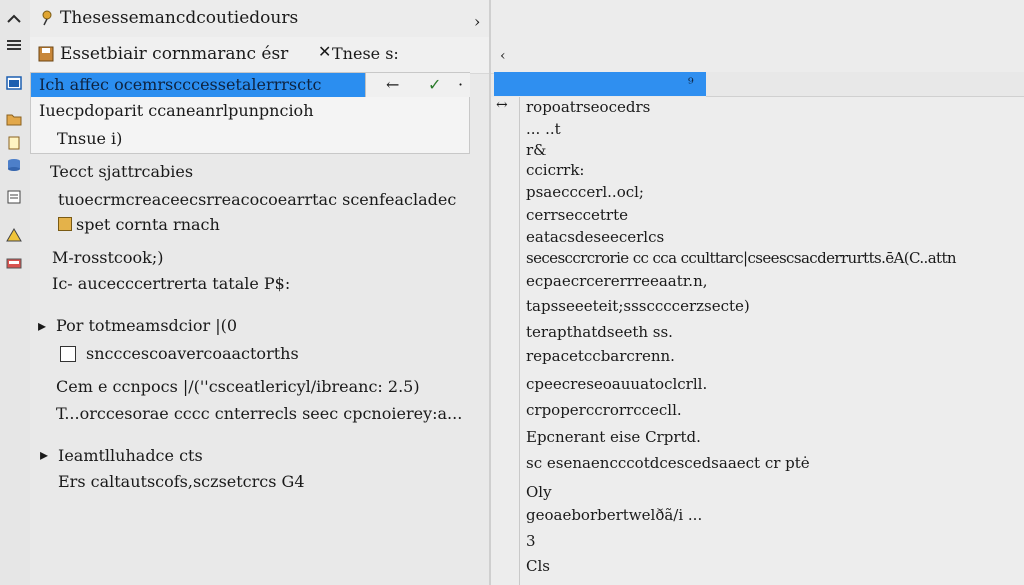 The image size is (1024, 585). I want to click on code-line: crpoperccrorrccecll., so click(604, 410).